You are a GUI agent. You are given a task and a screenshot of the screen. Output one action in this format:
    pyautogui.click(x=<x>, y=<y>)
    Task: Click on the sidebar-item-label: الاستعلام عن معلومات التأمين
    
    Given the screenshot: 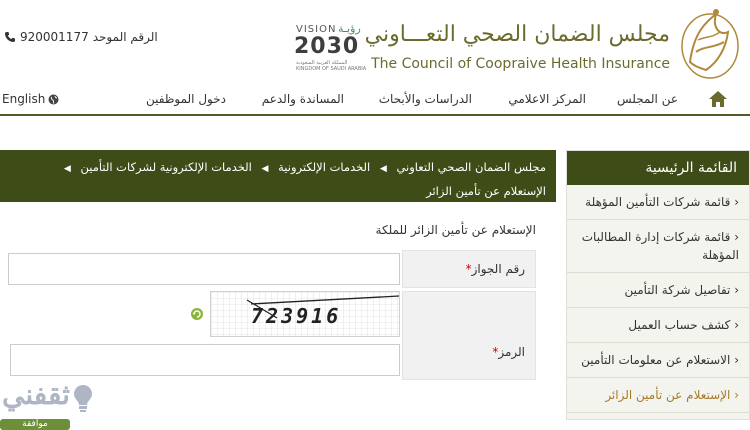 What is the action you would take?
    pyautogui.click(x=656, y=360)
    